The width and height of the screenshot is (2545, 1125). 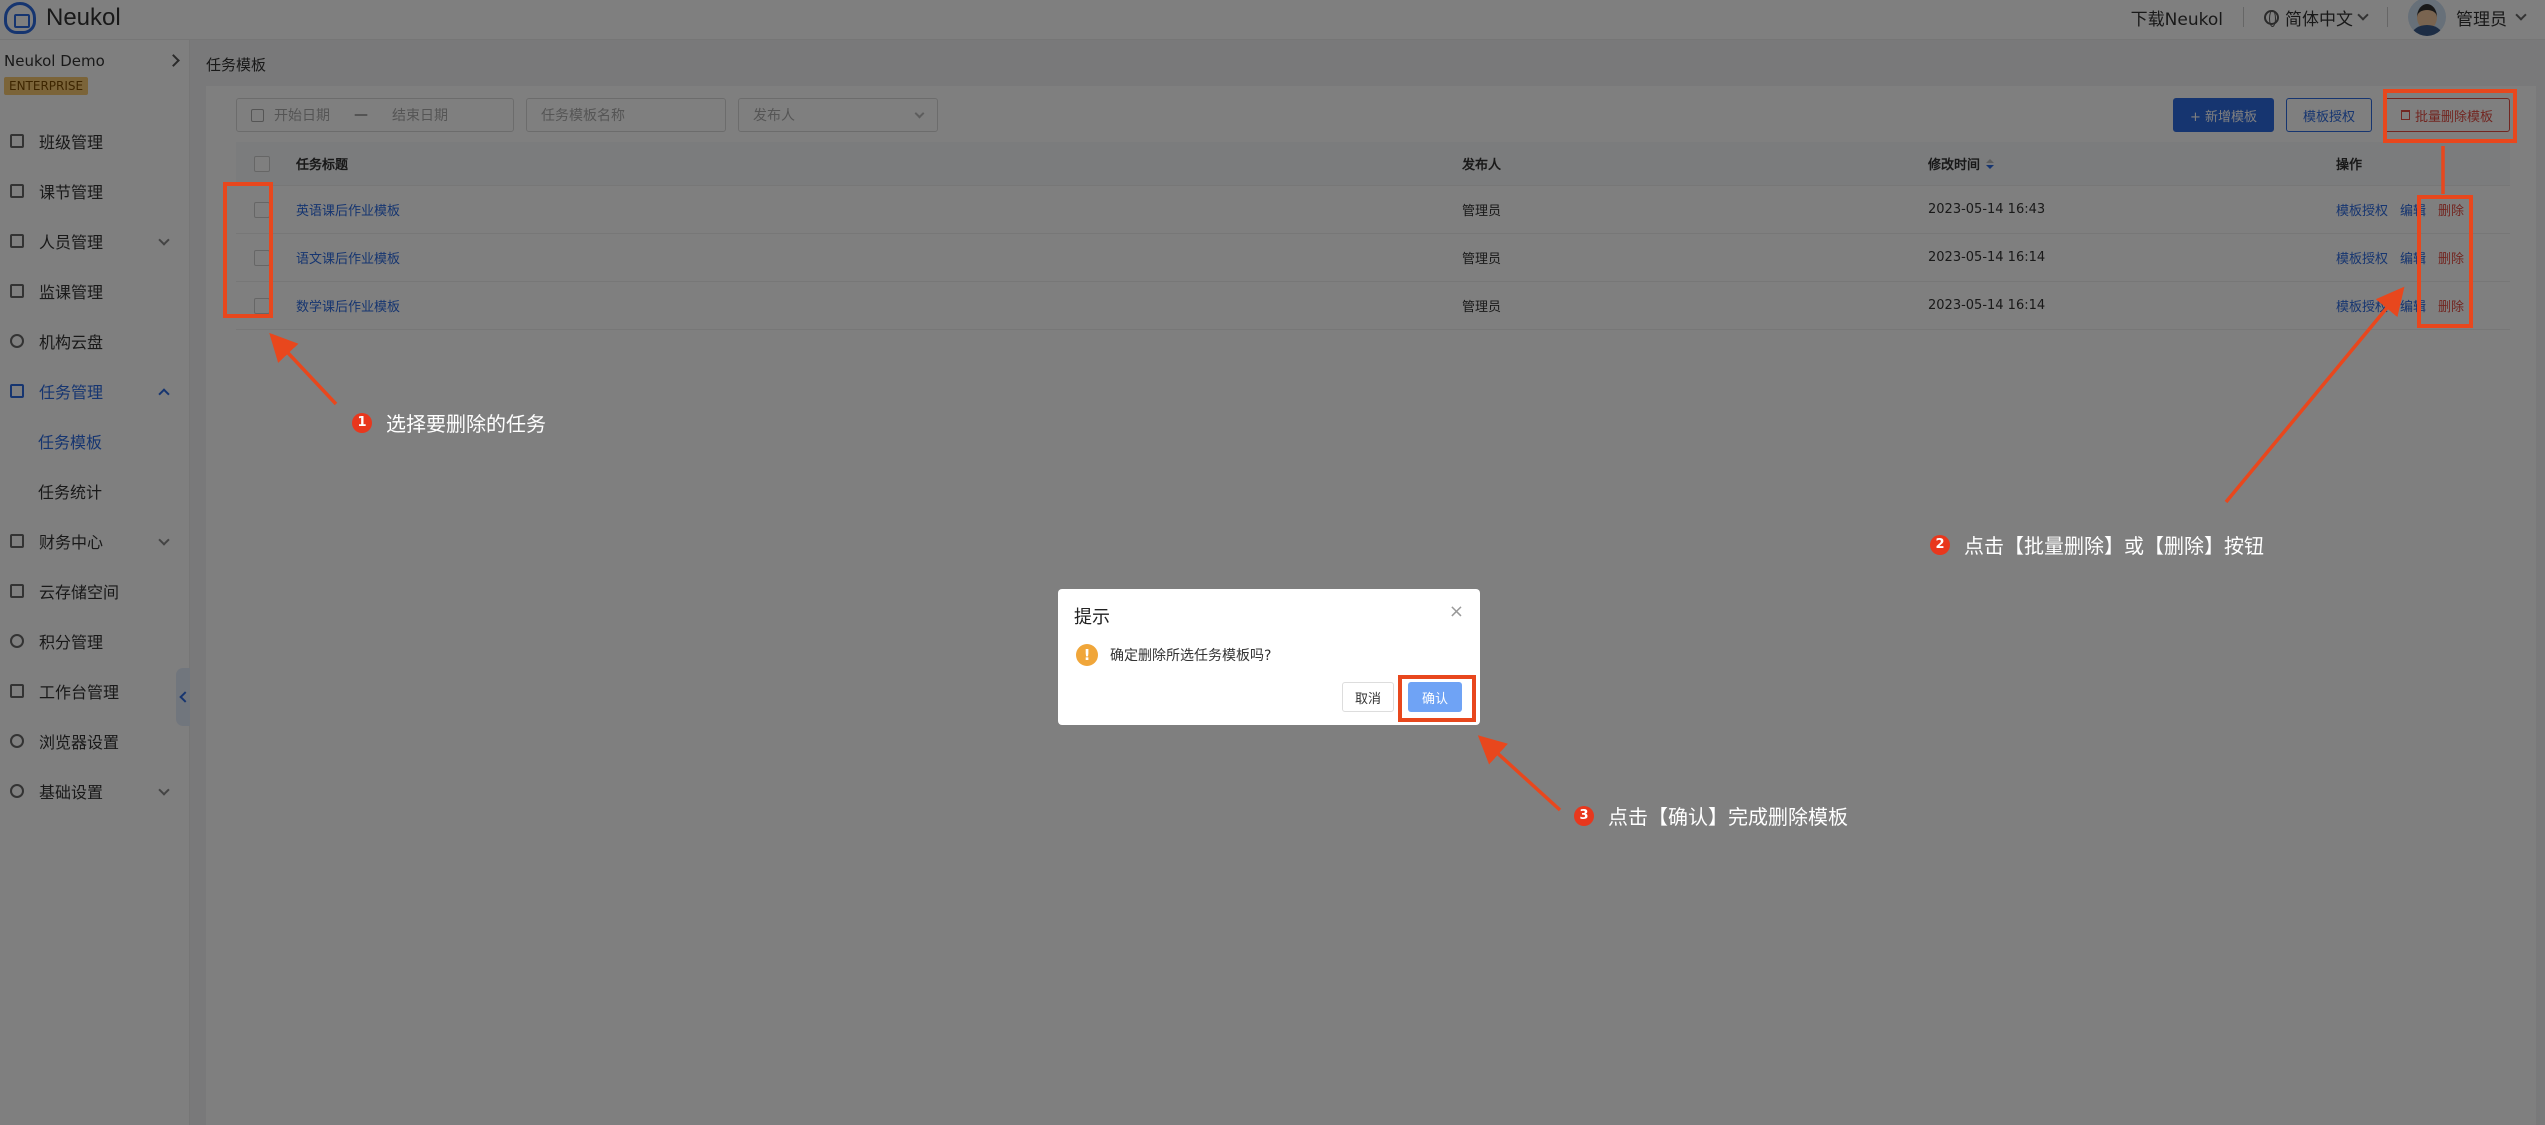 I want to click on callout-3: 3 点击【确认】完成删除模板, so click(x=1711, y=815).